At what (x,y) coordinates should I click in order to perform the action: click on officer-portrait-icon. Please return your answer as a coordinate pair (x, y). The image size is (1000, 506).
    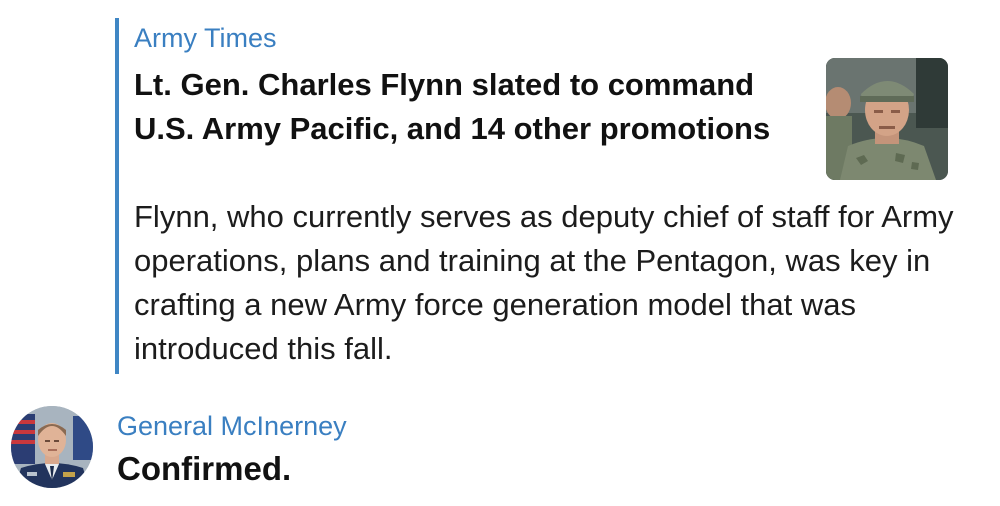
    Looking at the image, I should click on (52, 447).